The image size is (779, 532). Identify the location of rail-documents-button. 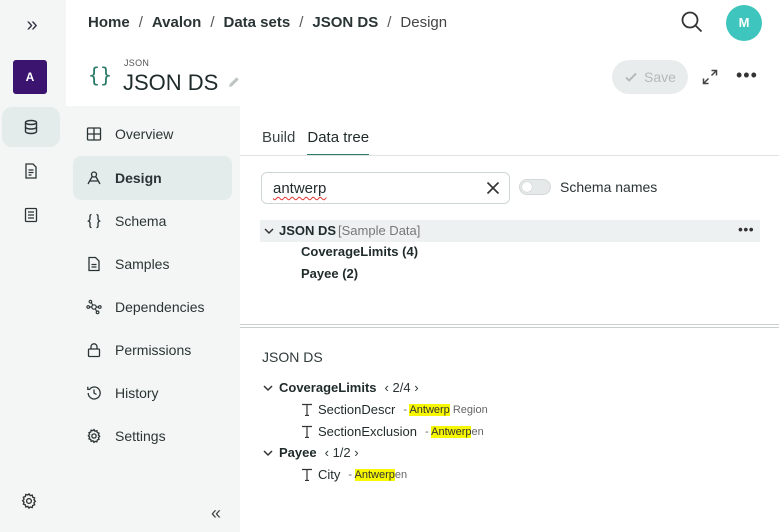
(31, 171).